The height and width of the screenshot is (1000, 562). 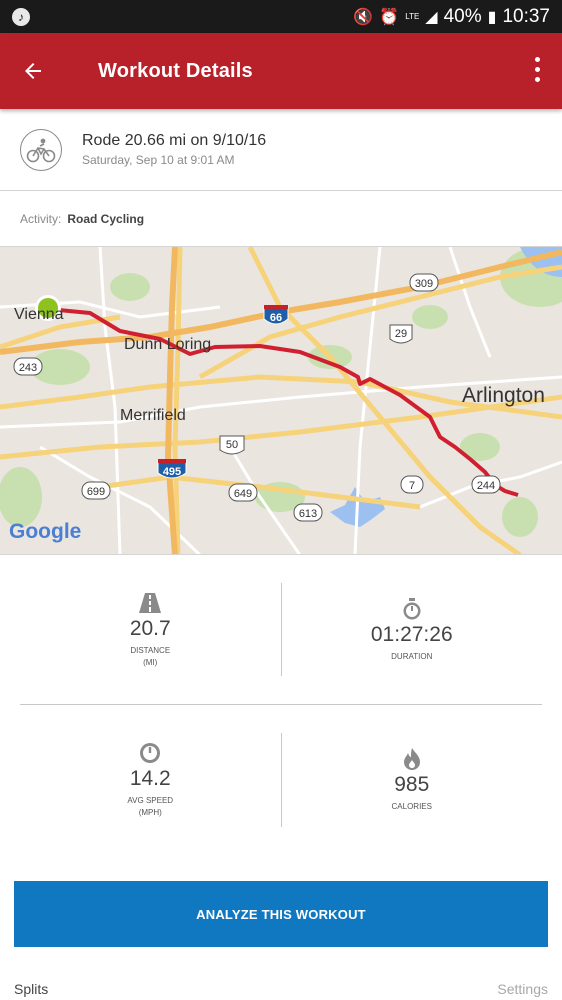 I want to click on stat-avg-speed: 14.2 AVG SPEED (MPH), so click(x=150, y=780).